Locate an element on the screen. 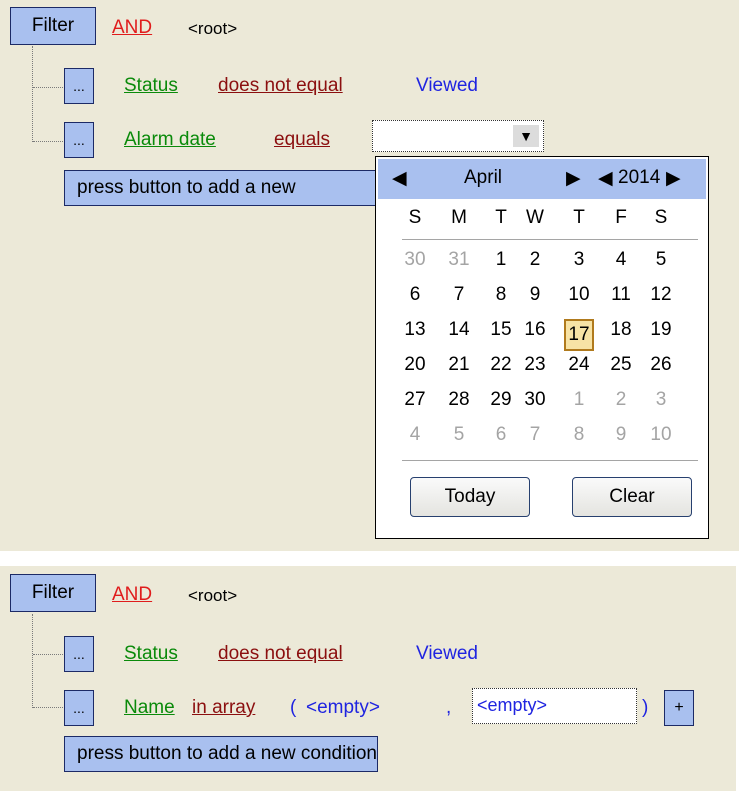  calendar-day: 13 is located at coordinates (415, 330).